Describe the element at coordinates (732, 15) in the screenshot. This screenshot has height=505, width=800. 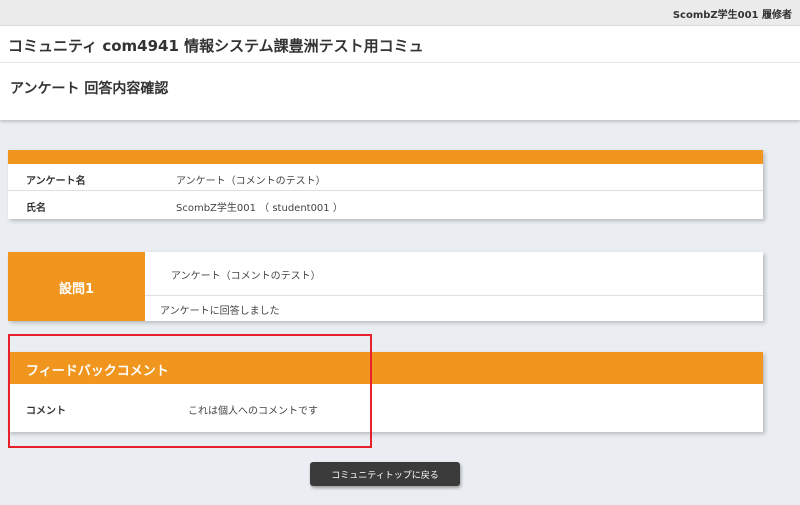
I see `user-name: ScombZ学生001 履修者` at that location.